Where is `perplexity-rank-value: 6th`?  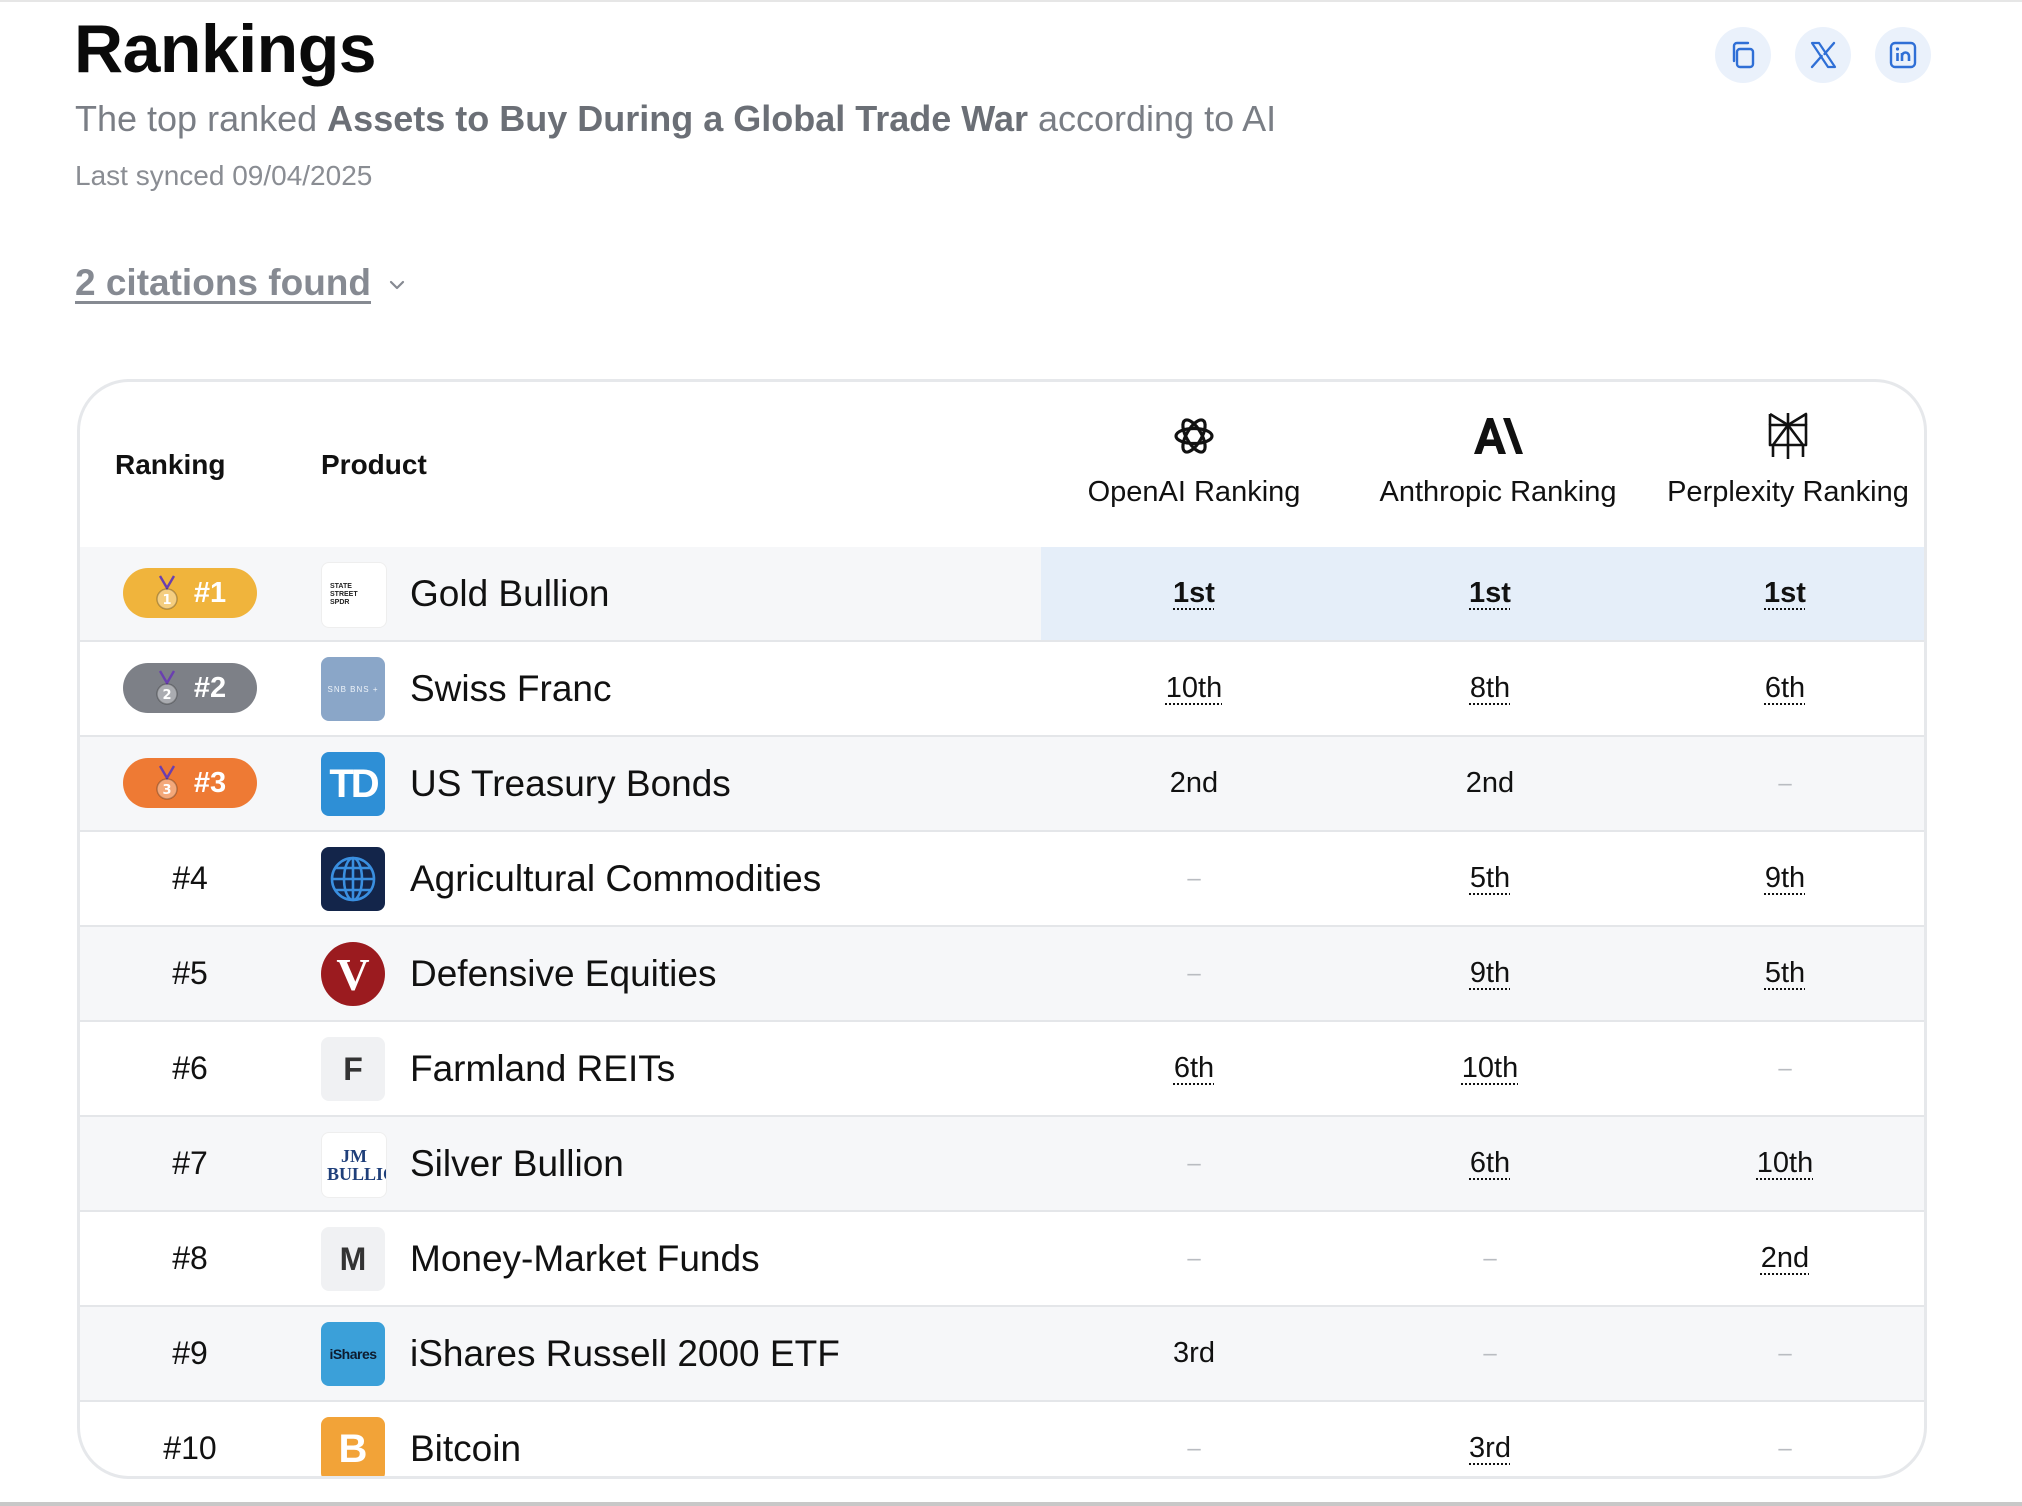 perplexity-rank-value: 6th is located at coordinates (1785, 688).